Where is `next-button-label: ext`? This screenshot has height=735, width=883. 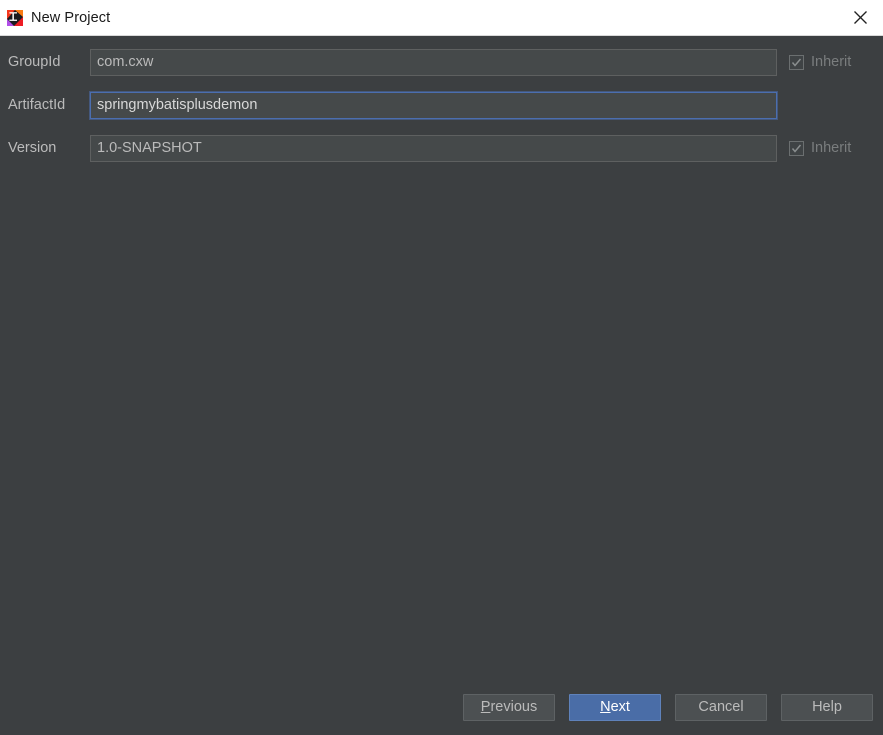
next-button-label: ext is located at coordinates (620, 707).